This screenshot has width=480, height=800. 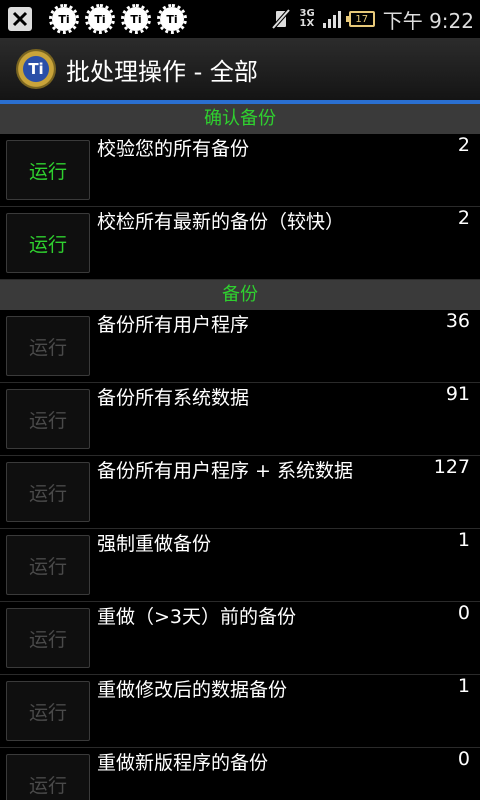 What do you see at coordinates (240, 565) in the screenshot?
I see `list-item: 运行 强制重做备份 1` at bounding box center [240, 565].